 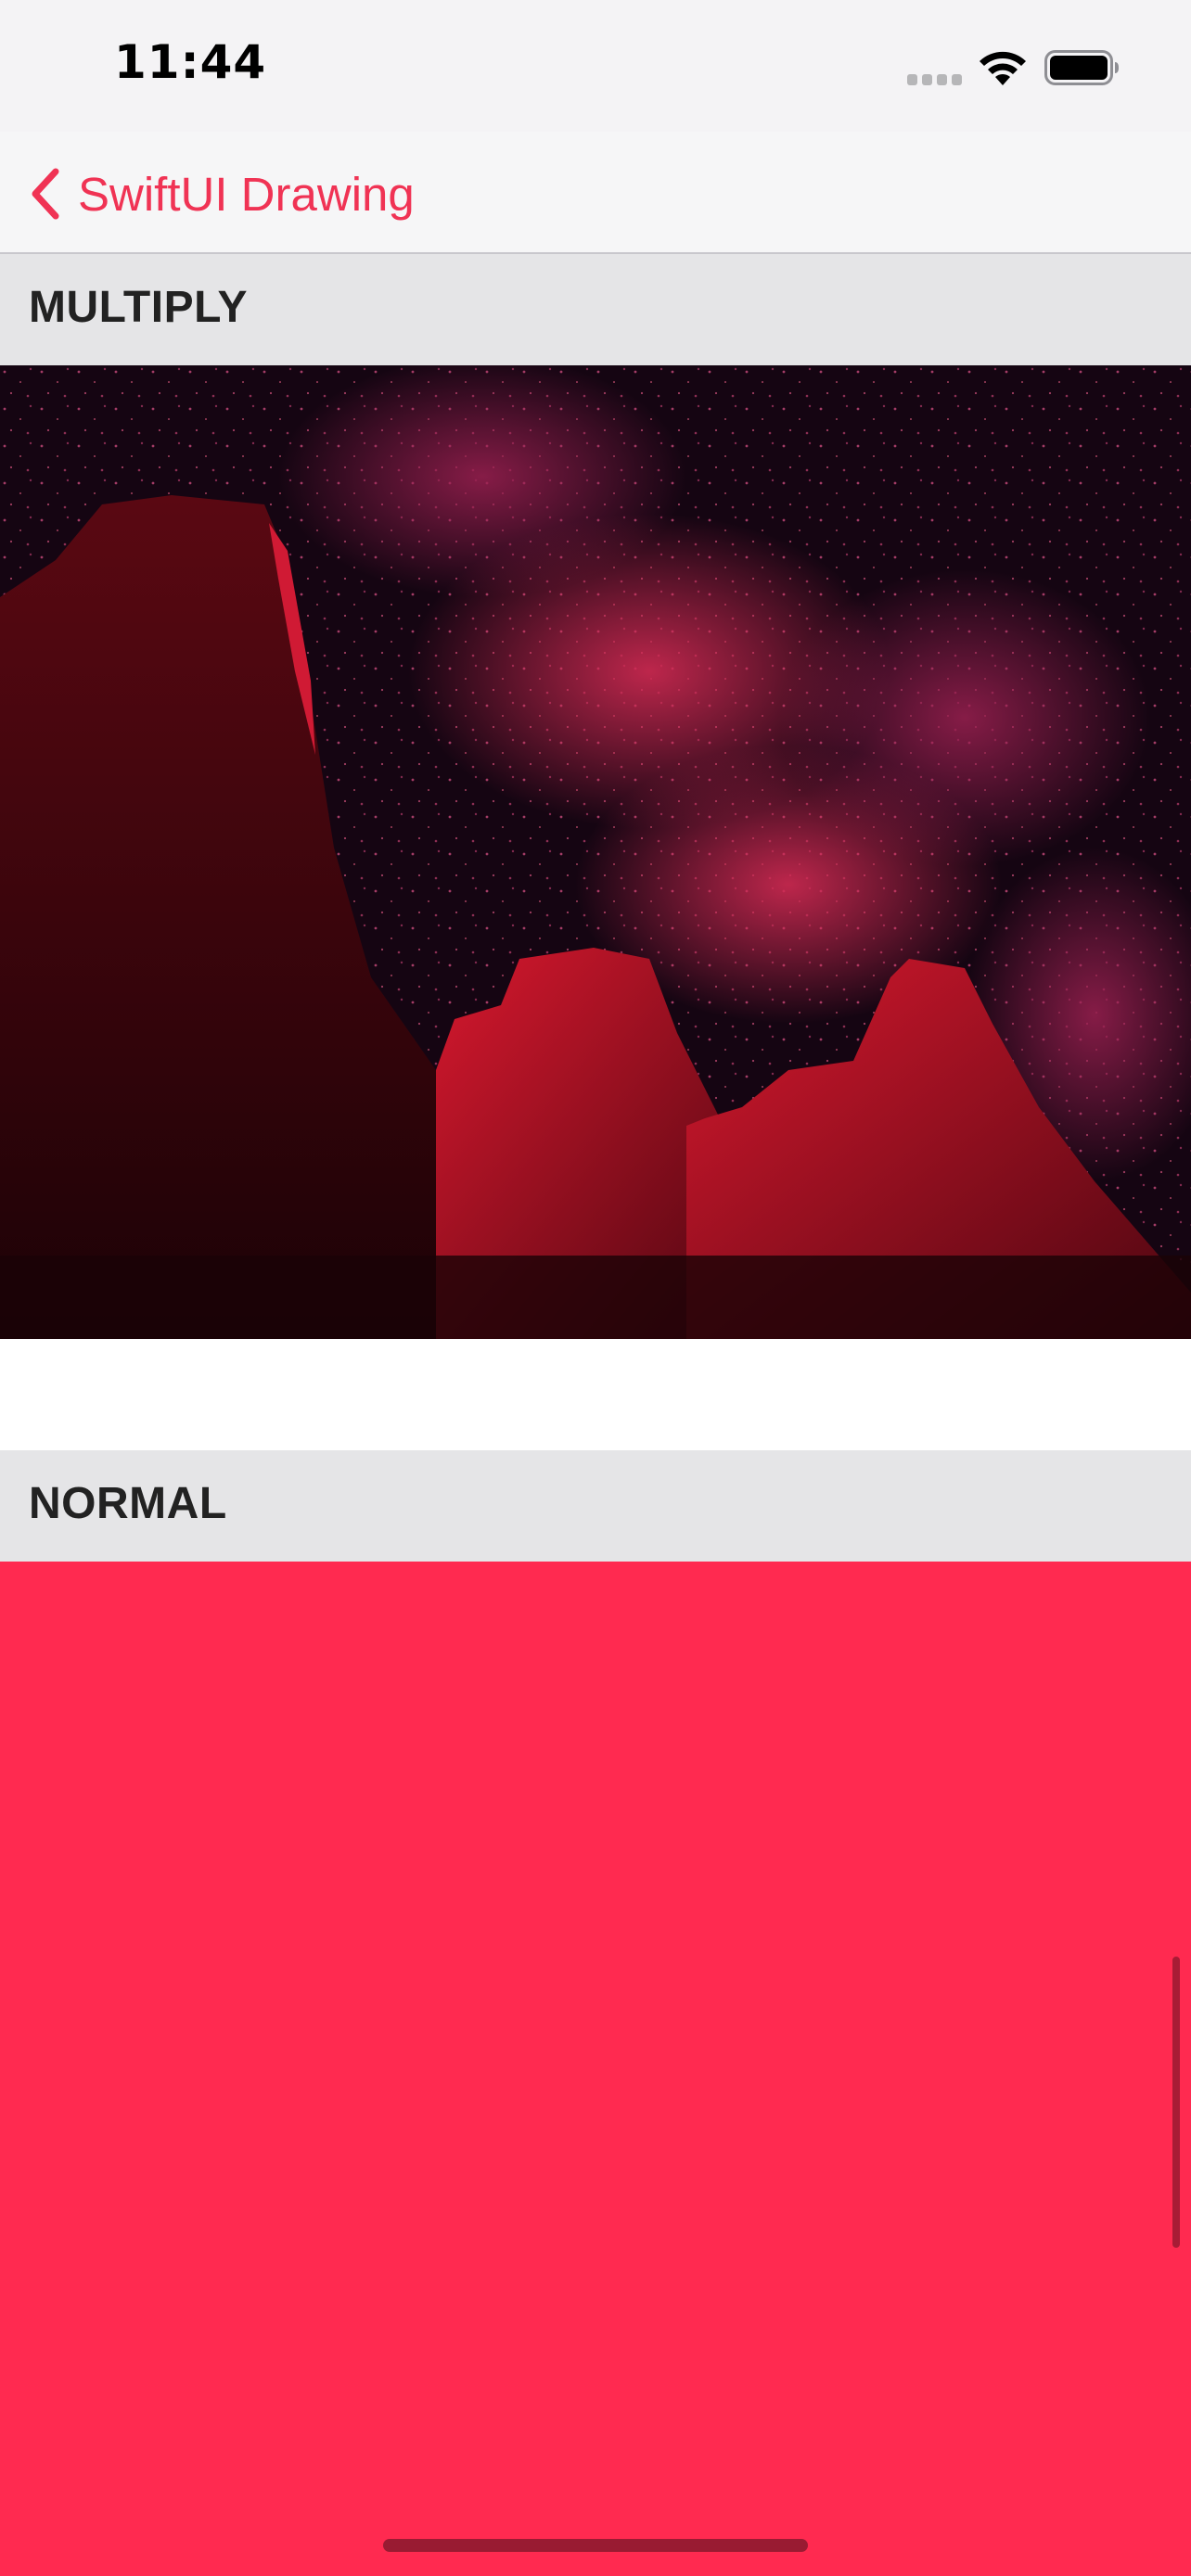 I want to click on cellular-signal-icon, so click(x=935, y=79).